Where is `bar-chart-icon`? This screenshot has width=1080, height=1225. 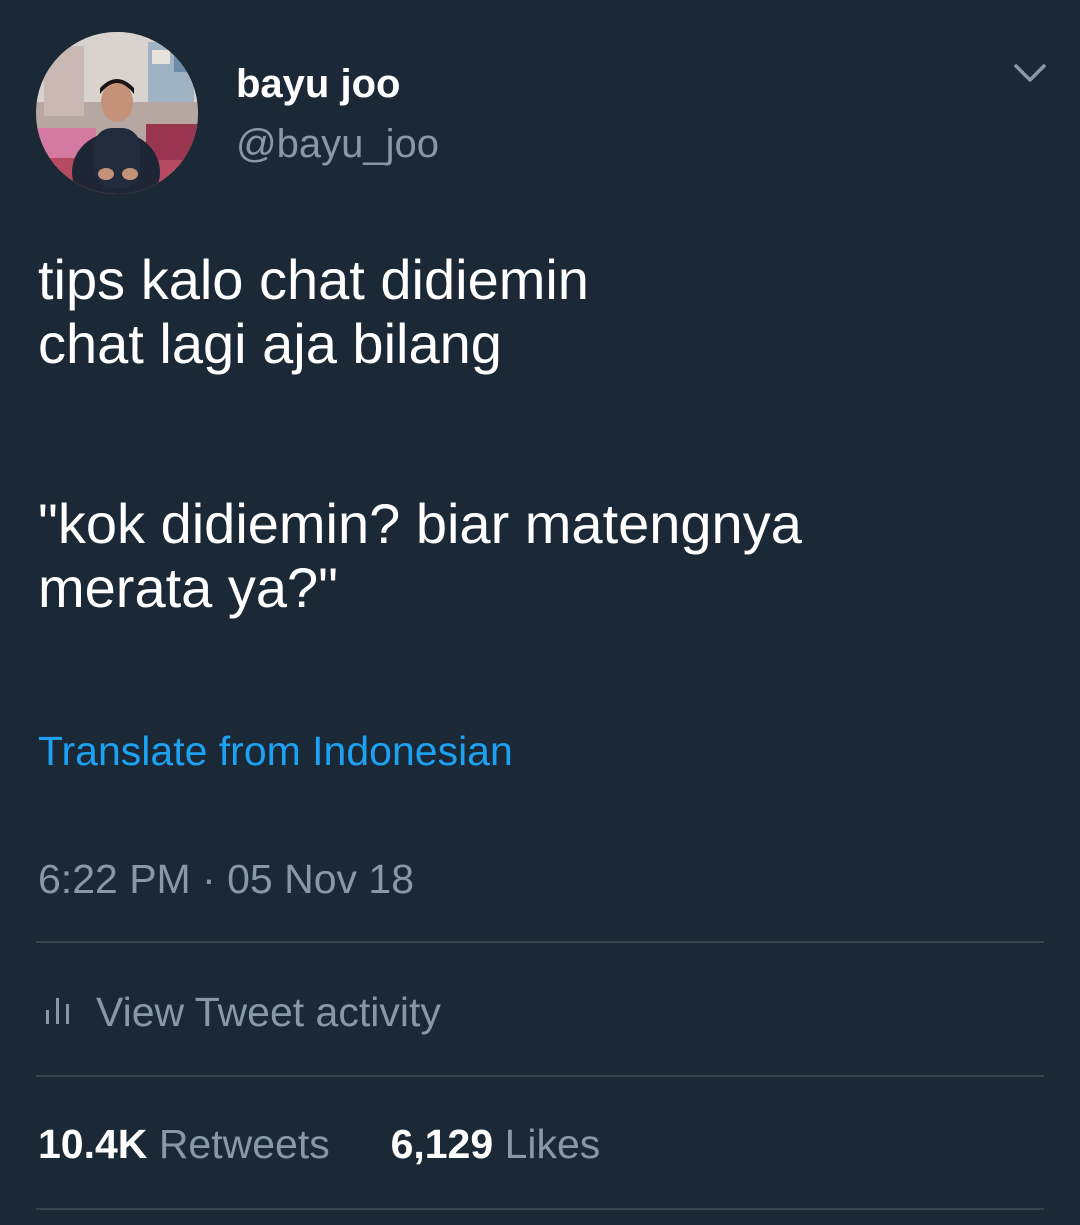 bar-chart-icon is located at coordinates (58, 1012).